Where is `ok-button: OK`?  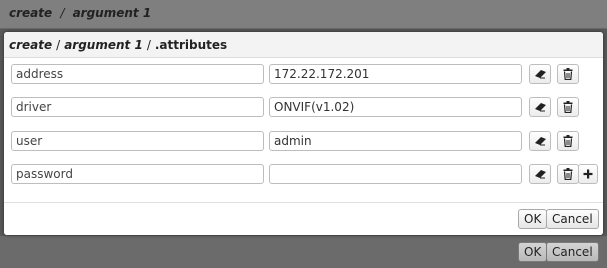 ok-button: OK is located at coordinates (533, 219).